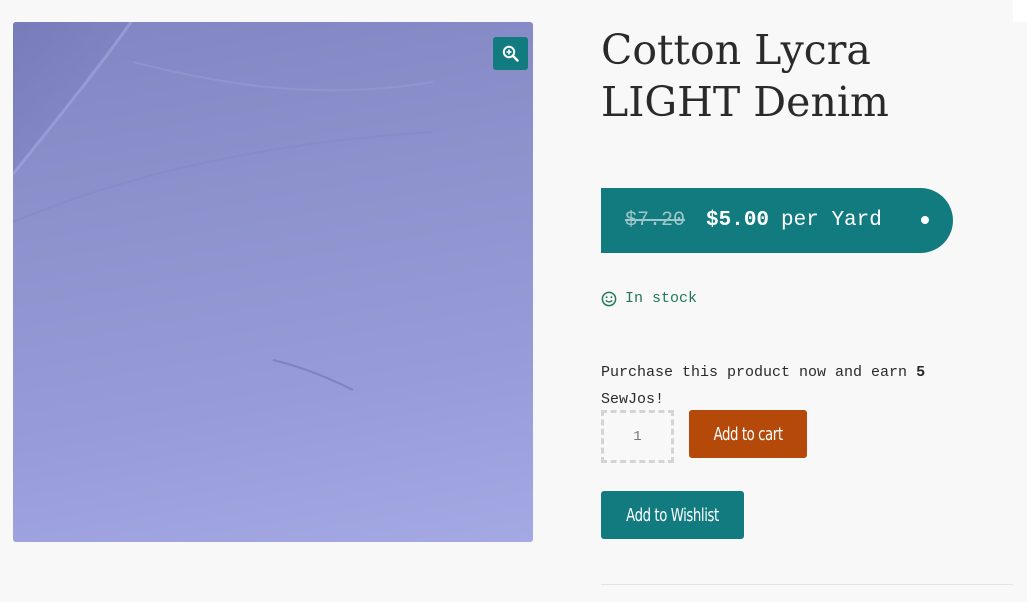 The image size is (1027, 602). What do you see at coordinates (655, 220) in the screenshot?
I see `regular-price: $7.20` at bounding box center [655, 220].